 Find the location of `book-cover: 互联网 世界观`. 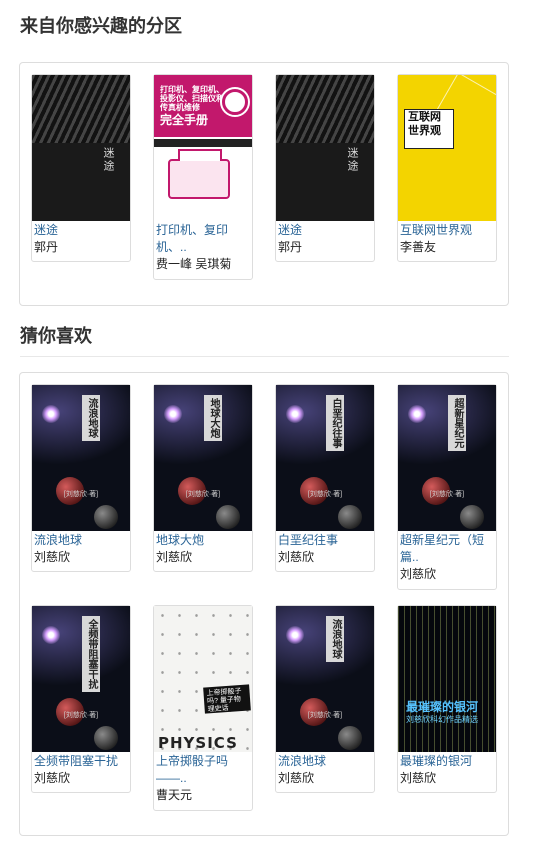

book-cover: 互联网 世界观 is located at coordinates (447, 148).